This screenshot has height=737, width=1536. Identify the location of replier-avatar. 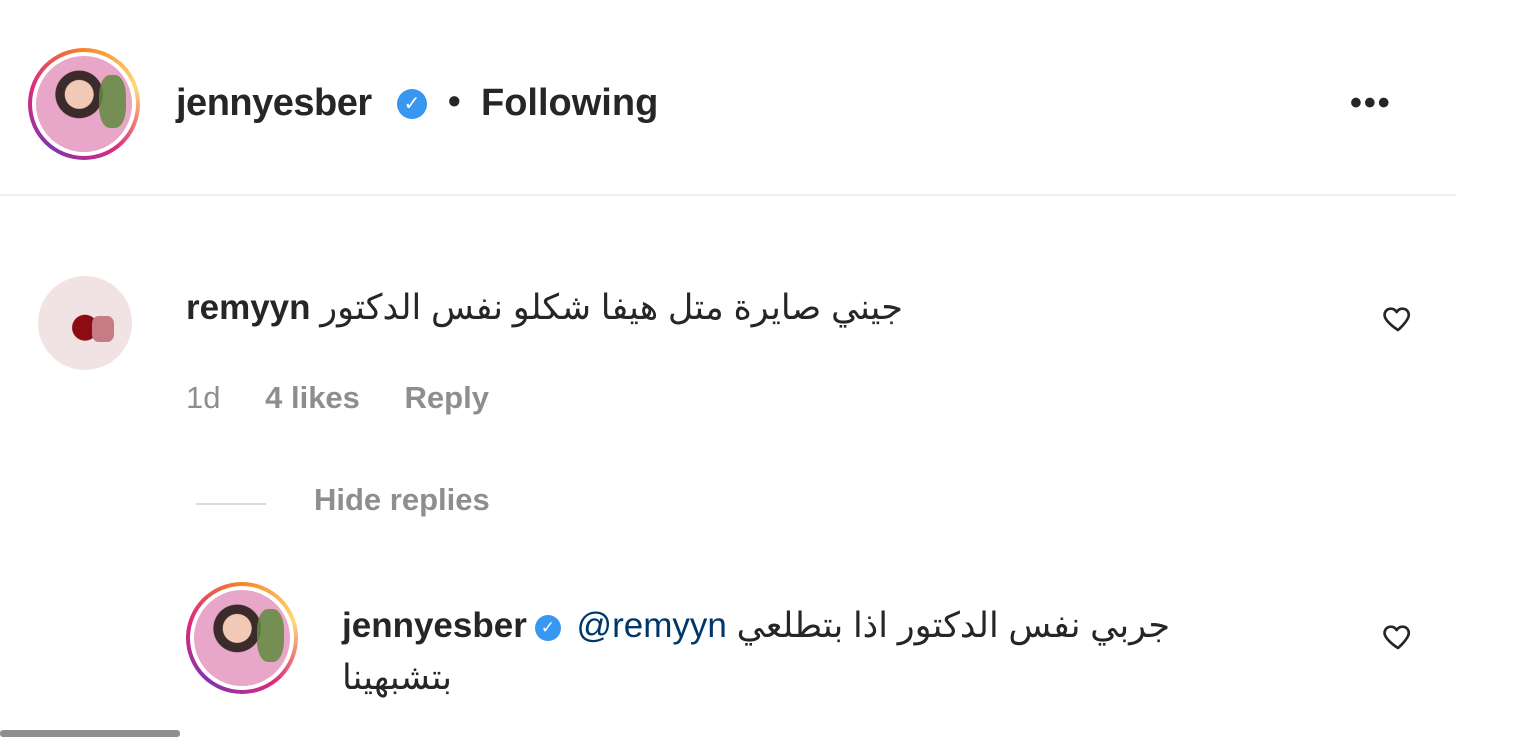
(242, 638).